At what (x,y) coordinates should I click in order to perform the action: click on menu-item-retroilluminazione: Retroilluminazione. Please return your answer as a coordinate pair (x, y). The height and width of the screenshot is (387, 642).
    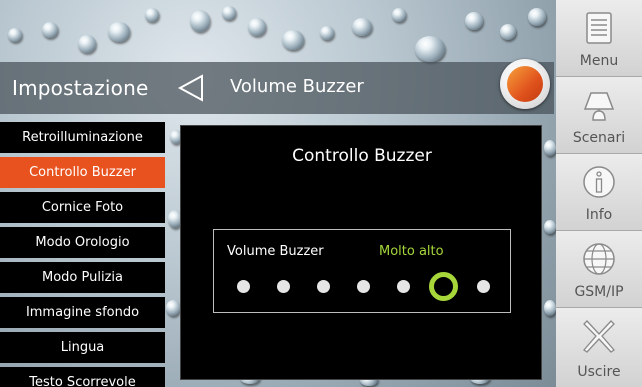
    Looking at the image, I should click on (82, 137).